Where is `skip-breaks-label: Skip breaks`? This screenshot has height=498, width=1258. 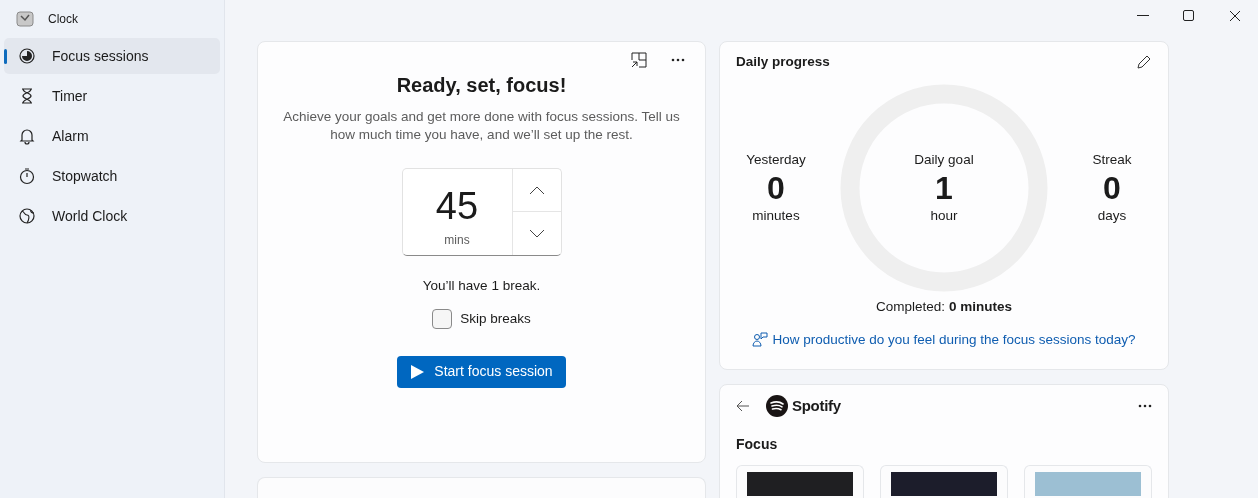
skip-breaks-label: Skip breaks is located at coordinates (495, 319).